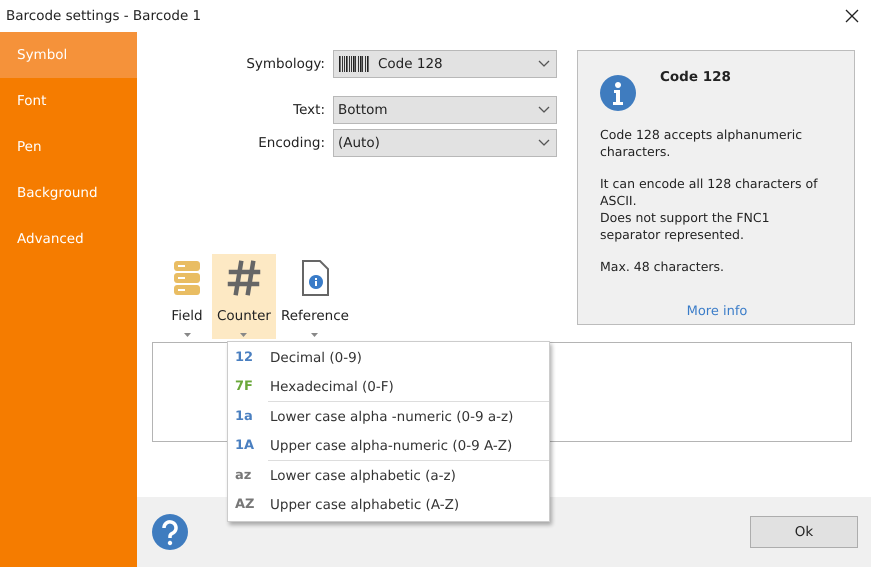 Image resolution: width=871 pixels, height=567 pixels. I want to click on field-label: Text:, so click(309, 110).